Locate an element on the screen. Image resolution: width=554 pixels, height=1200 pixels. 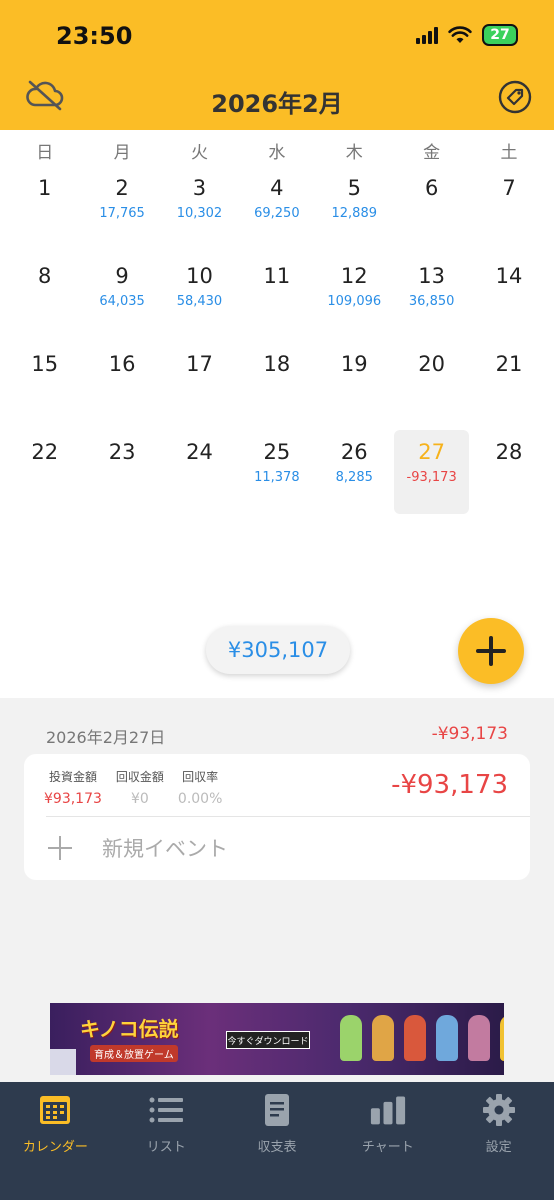
new-event-button: 新規イベント is located at coordinates (137, 848).